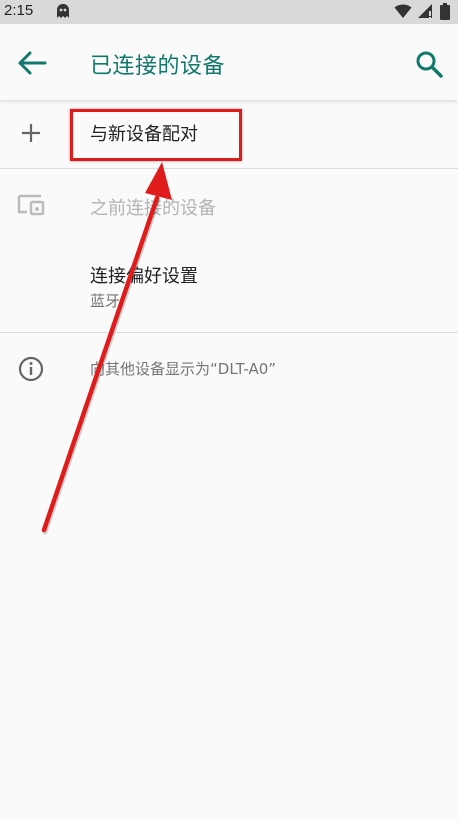 The height and width of the screenshot is (820, 458). What do you see at coordinates (445, 11) in the screenshot?
I see `battery-icon` at bounding box center [445, 11].